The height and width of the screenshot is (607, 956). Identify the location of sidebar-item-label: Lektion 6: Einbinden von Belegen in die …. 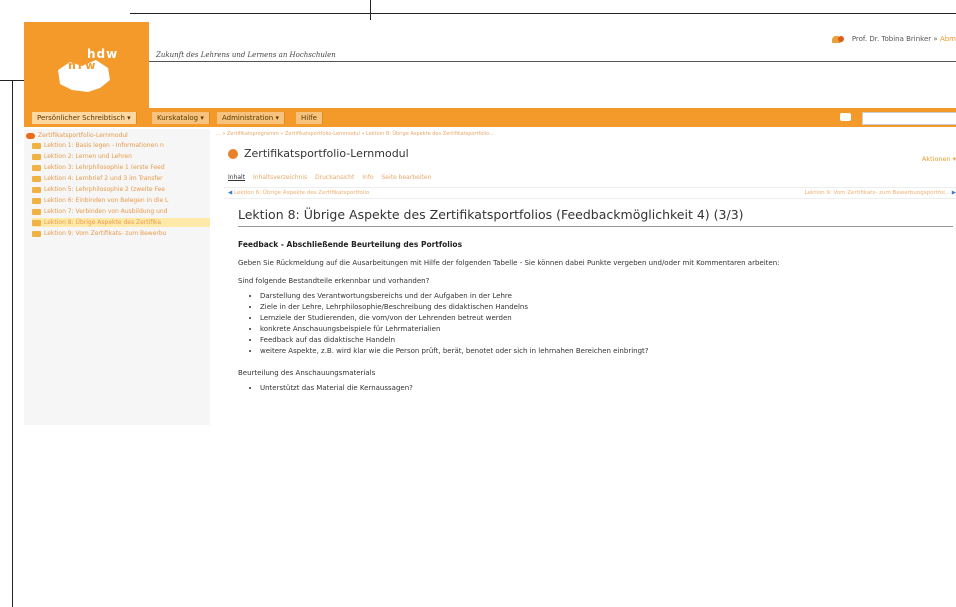
(106, 200).